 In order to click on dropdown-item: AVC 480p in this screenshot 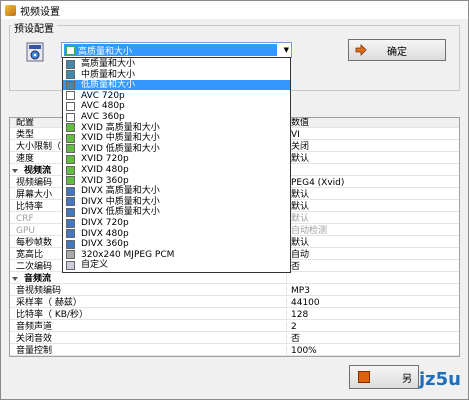, I will do `click(176, 106)`.